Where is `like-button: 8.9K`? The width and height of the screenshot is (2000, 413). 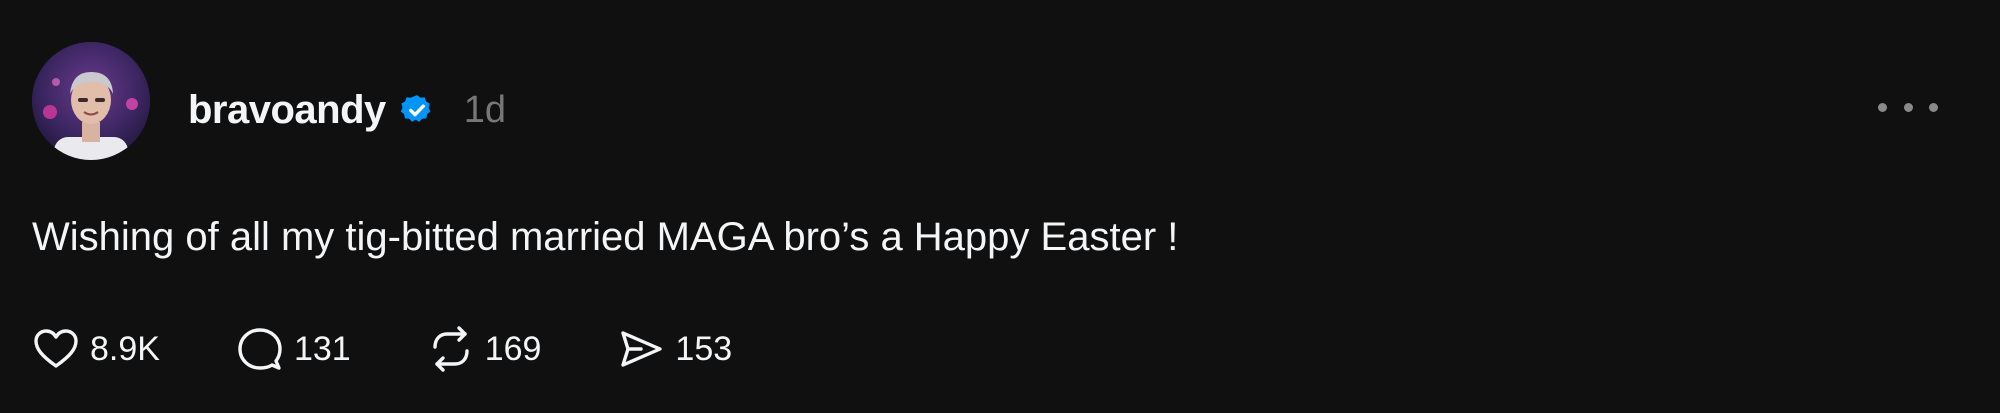 like-button: 8.9K is located at coordinates (96, 349).